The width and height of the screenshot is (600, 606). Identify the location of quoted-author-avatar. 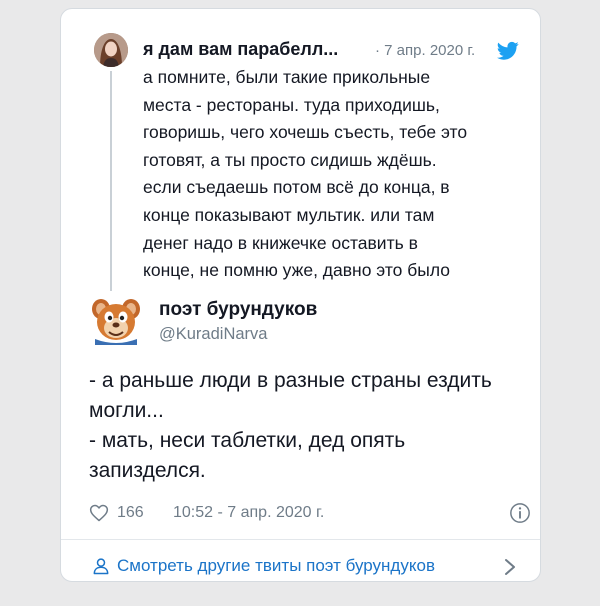
(111, 50).